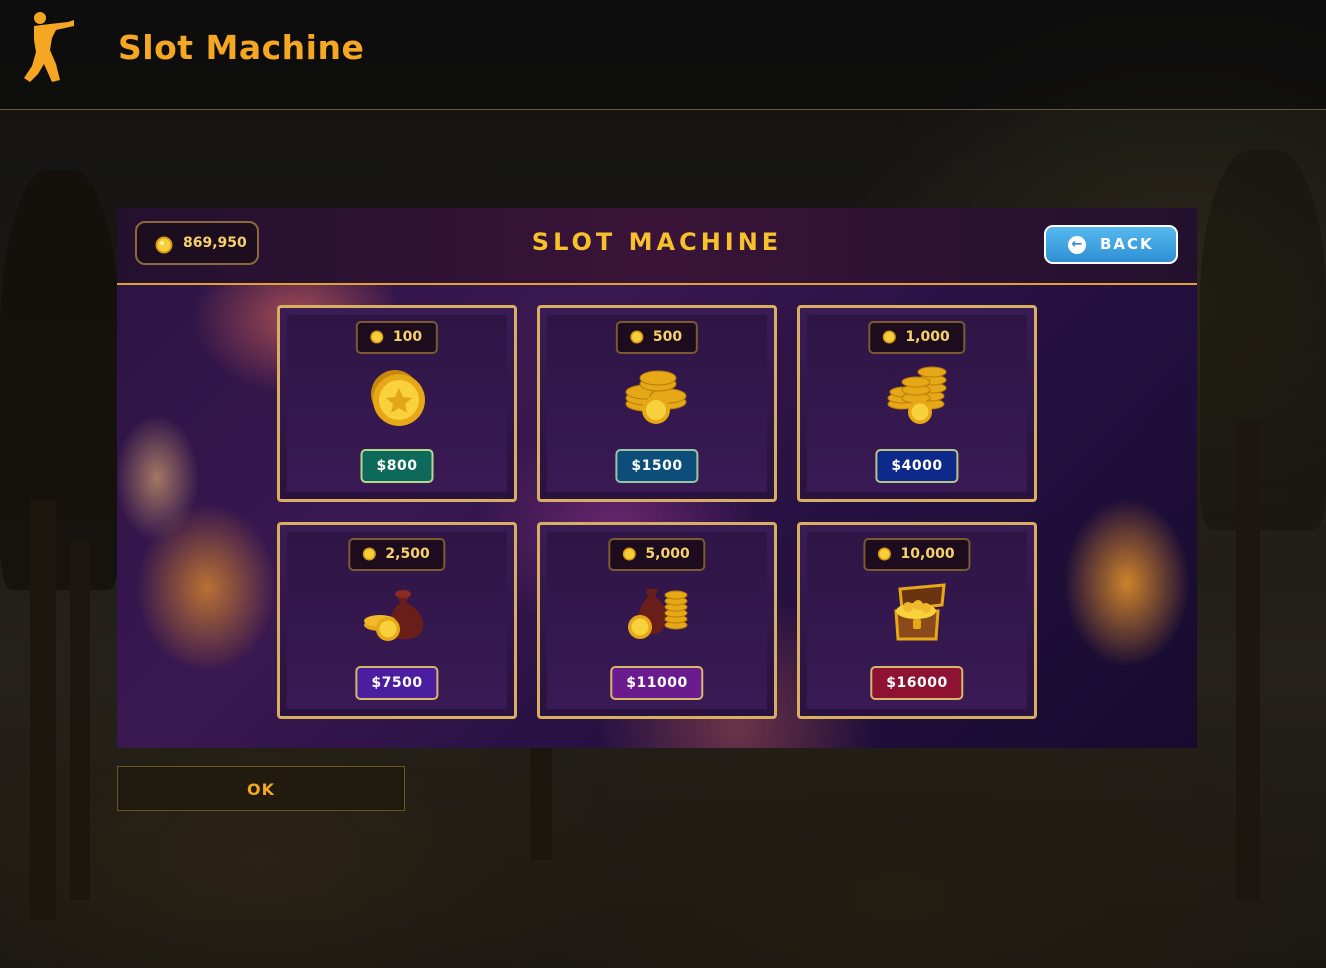  What do you see at coordinates (920, 612) in the screenshot?
I see `treasure-chest-icon` at bounding box center [920, 612].